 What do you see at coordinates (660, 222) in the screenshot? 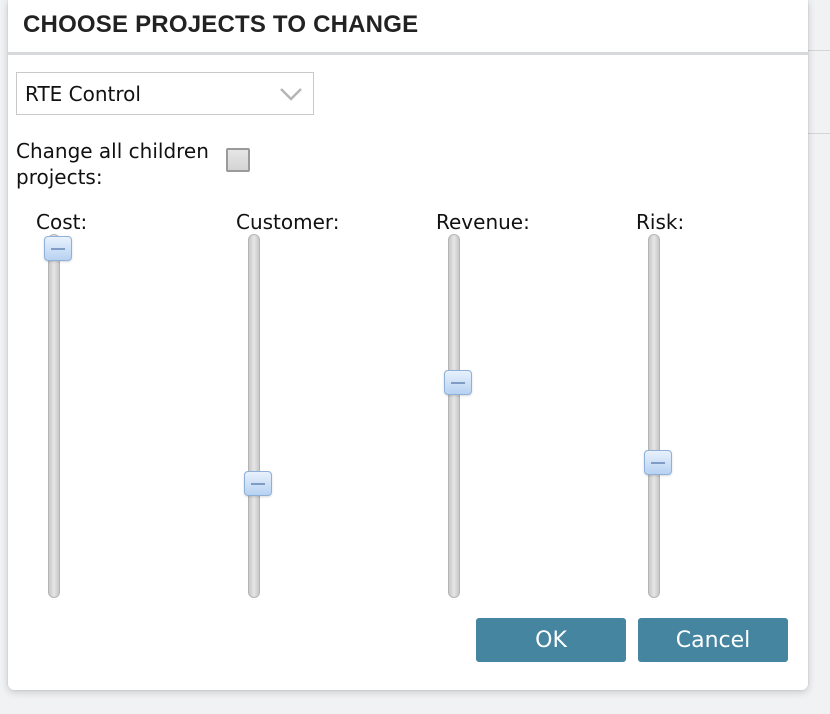
I see `risk-slider-label: Risk:` at bounding box center [660, 222].